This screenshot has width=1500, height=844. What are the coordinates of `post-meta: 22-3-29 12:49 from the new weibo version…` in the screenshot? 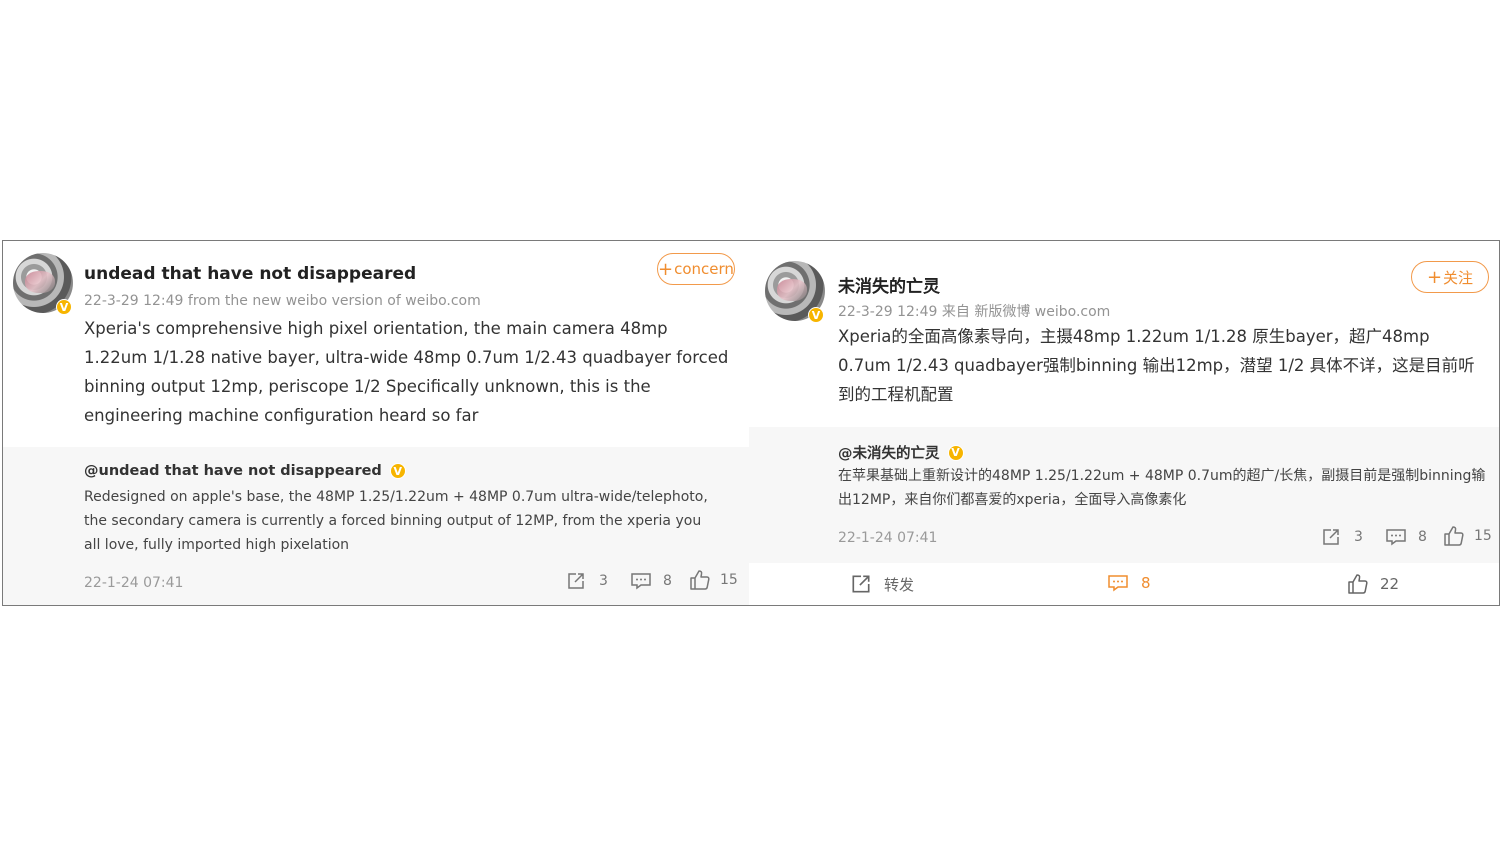 It's located at (282, 301).